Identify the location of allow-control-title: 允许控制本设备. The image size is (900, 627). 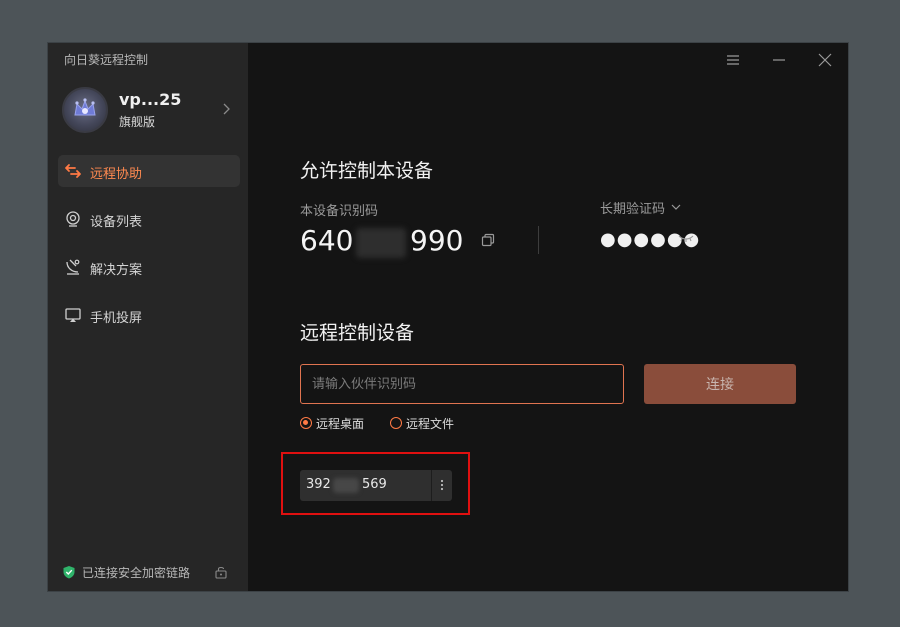
(367, 171).